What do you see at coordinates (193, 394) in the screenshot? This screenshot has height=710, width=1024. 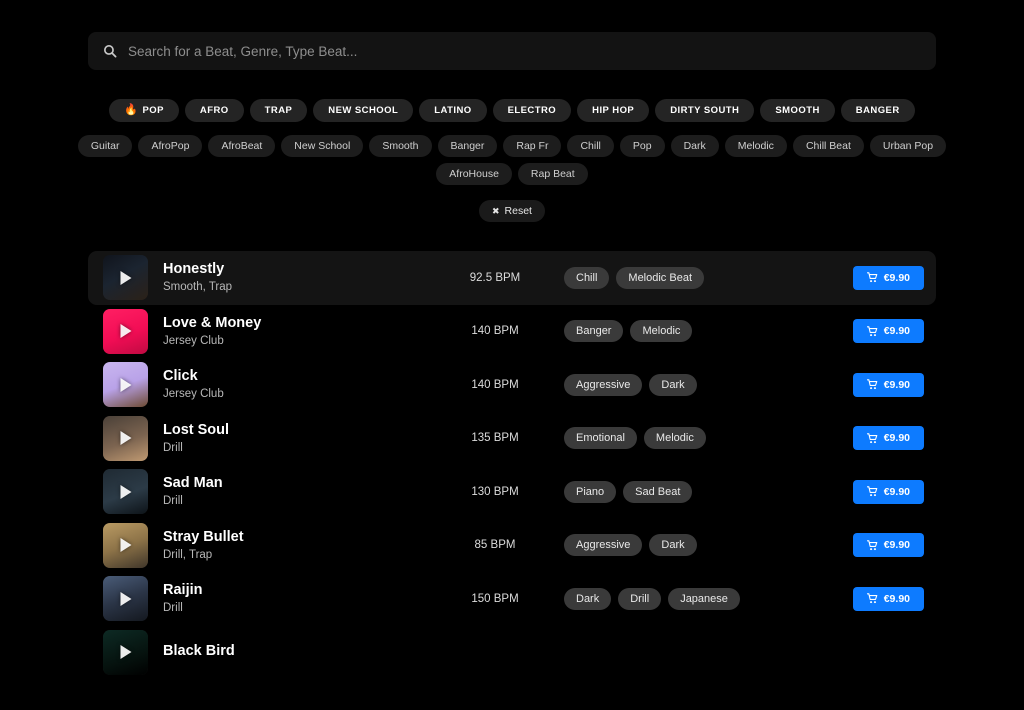 I see `track-subtitle: Jersey Club` at bounding box center [193, 394].